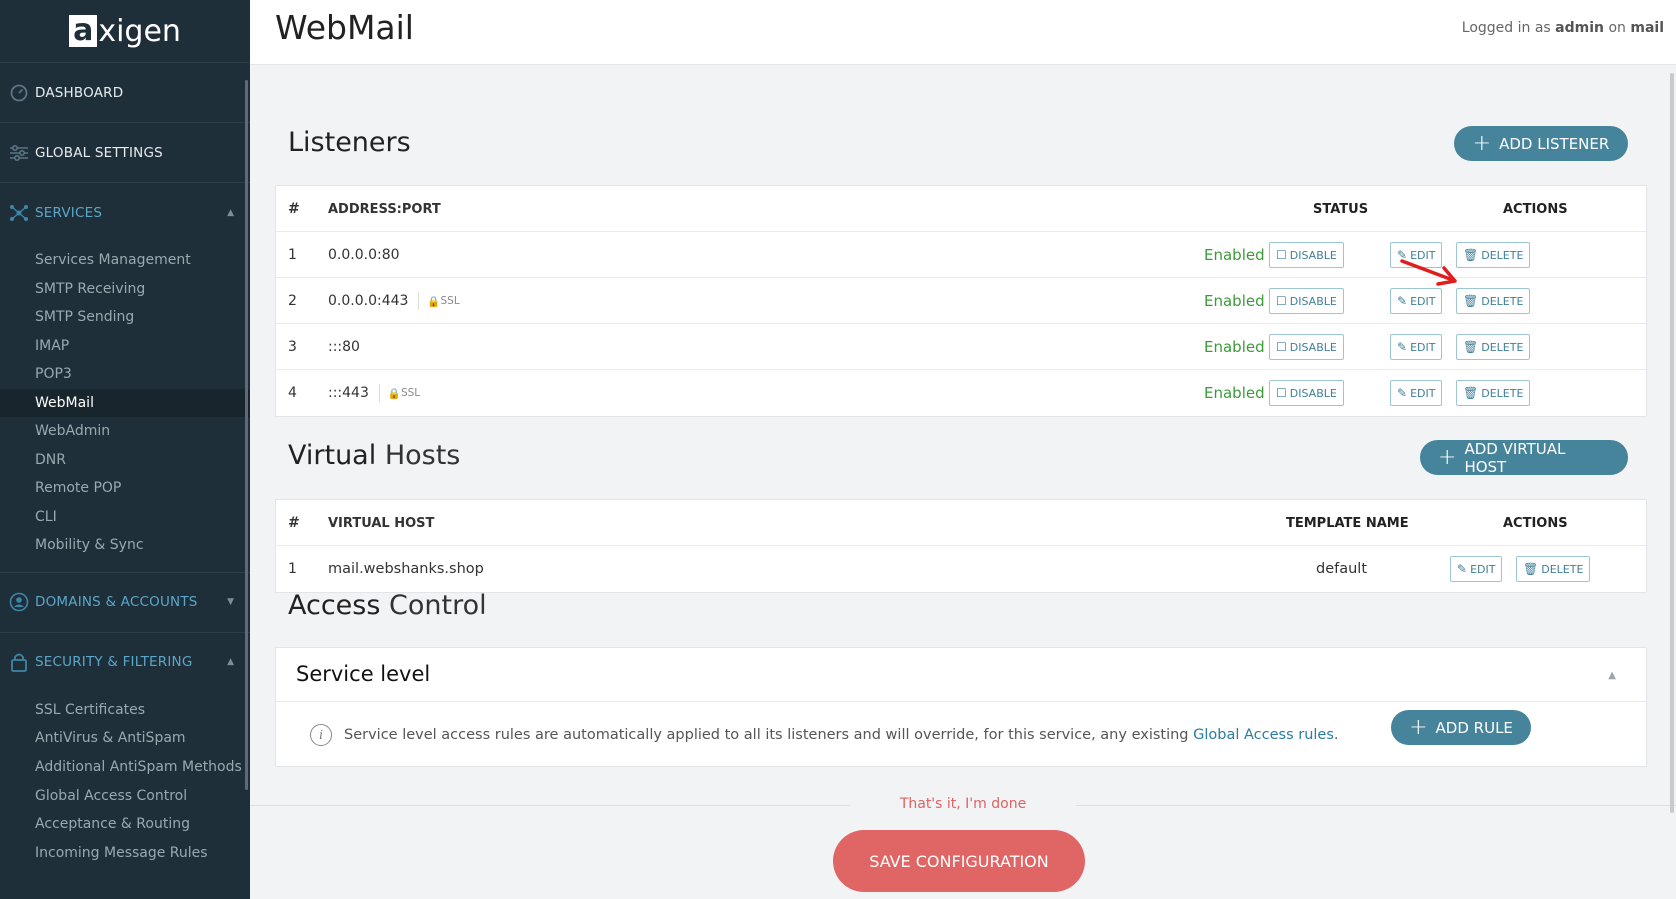 The width and height of the screenshot is (1676, 899). Describe the element at coordinates (394, 393) in the screenshot. I see `lock-icon: 🔒` at that location.